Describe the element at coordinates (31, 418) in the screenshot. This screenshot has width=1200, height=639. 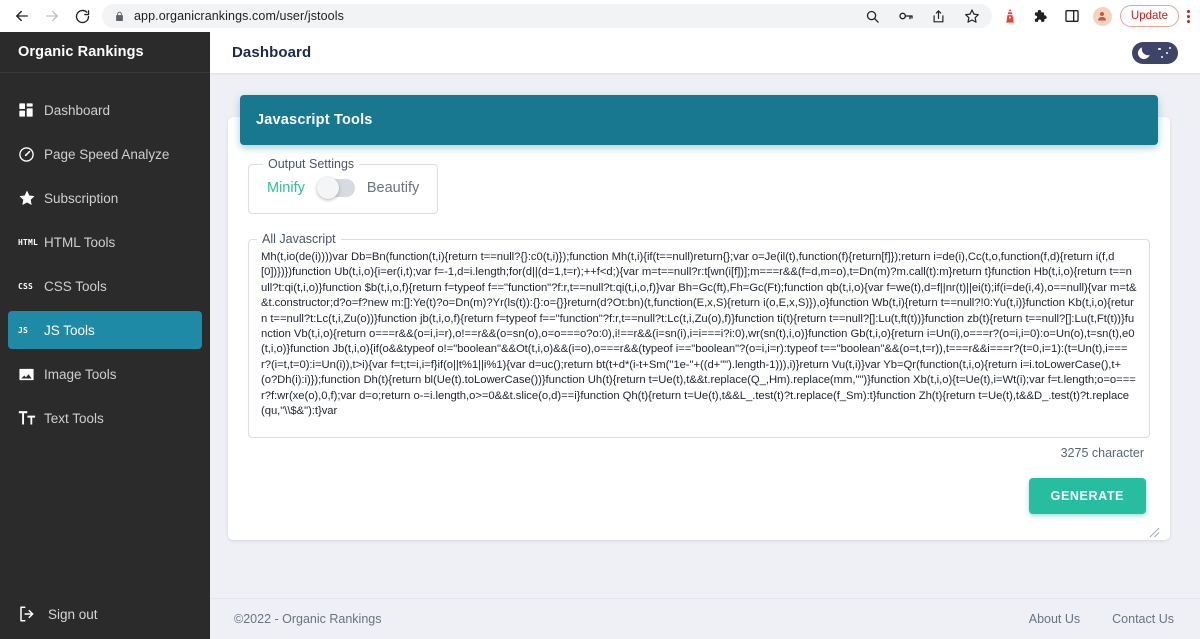
I see `text-format-icon` at that location.